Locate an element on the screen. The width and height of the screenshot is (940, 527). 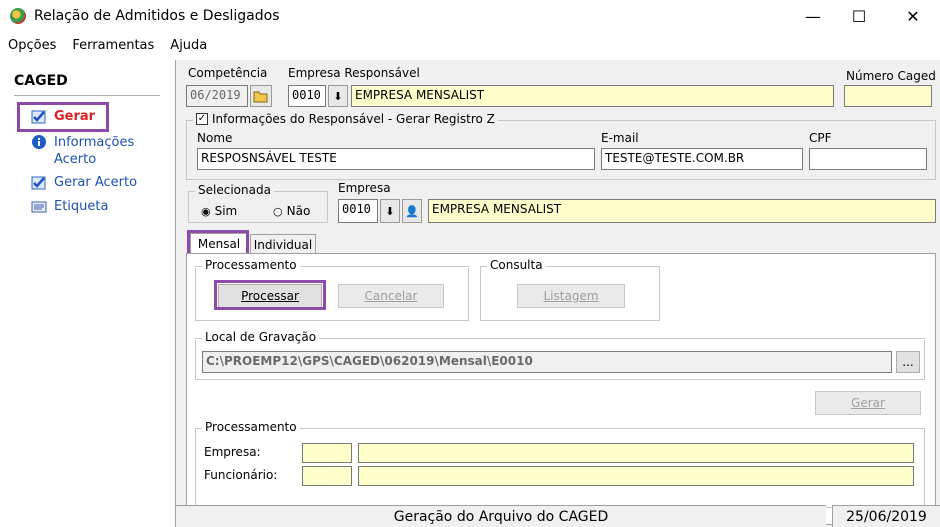
folder-open-icon is located at coordinates (260, 97).